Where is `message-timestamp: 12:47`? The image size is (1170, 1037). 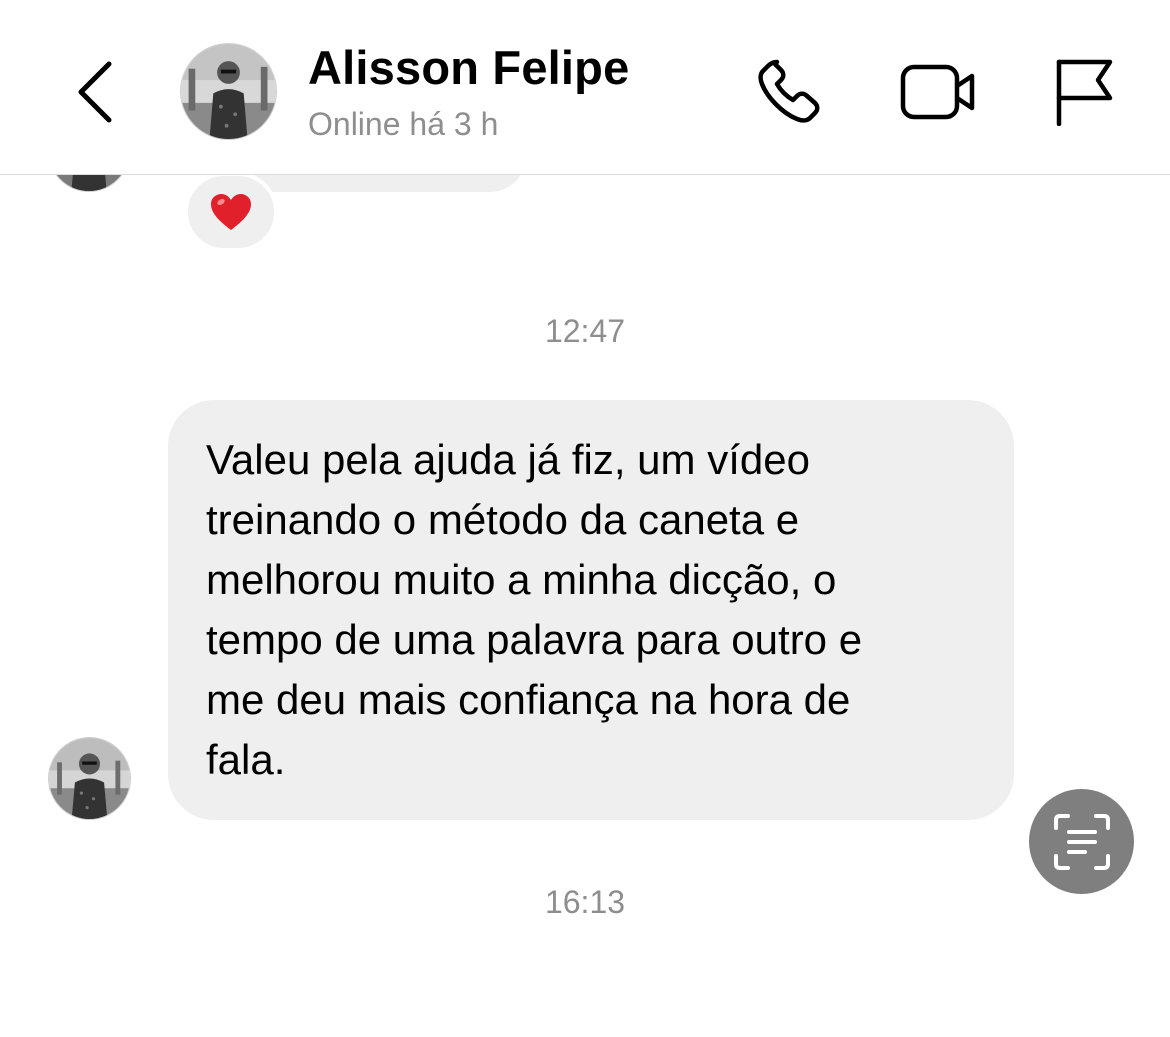 message-timestamp: 12:47 is located at coordinates (585, 331).